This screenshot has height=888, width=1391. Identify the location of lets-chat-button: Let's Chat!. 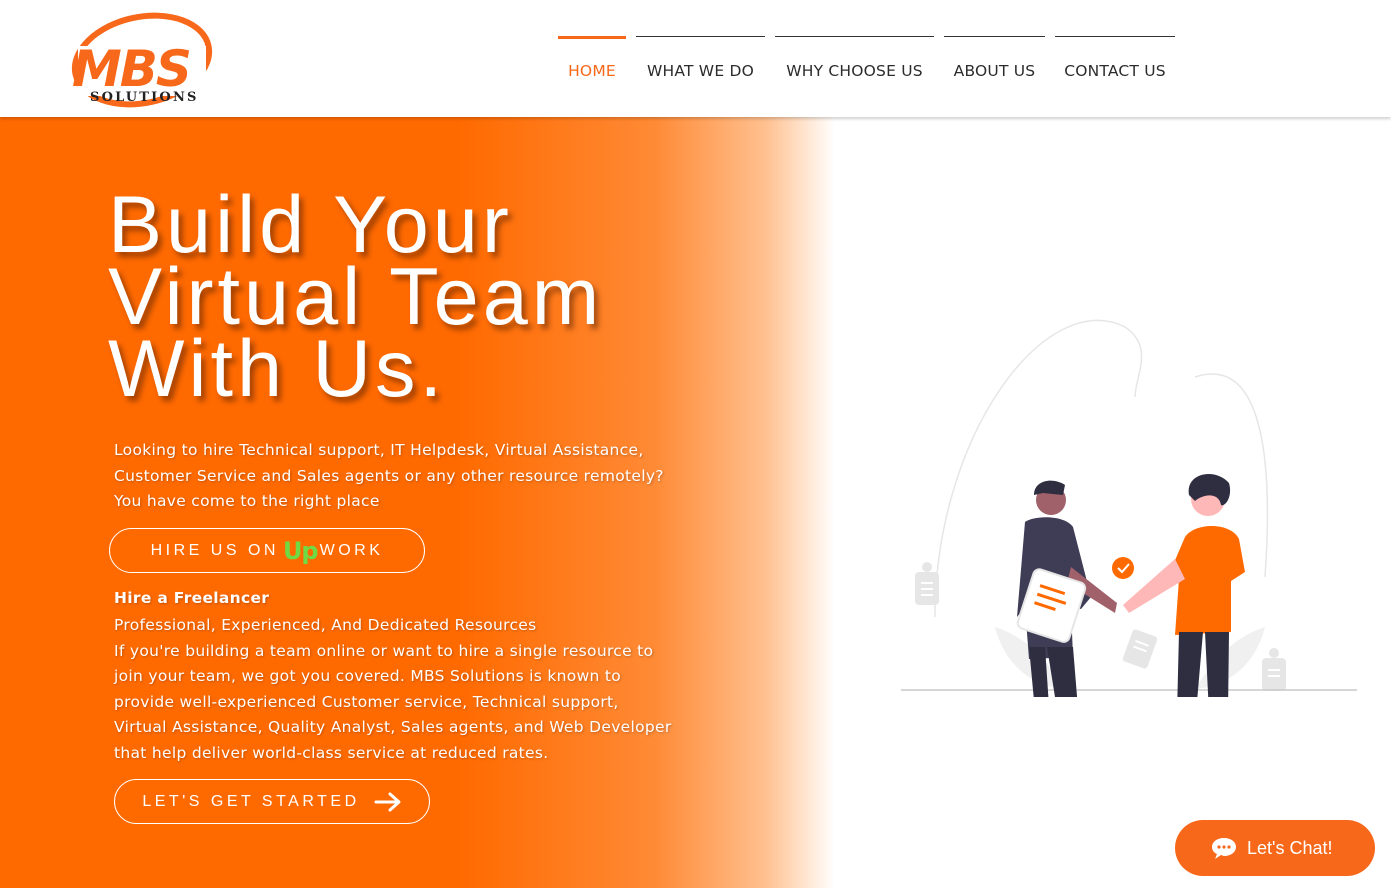
(1275, 848).